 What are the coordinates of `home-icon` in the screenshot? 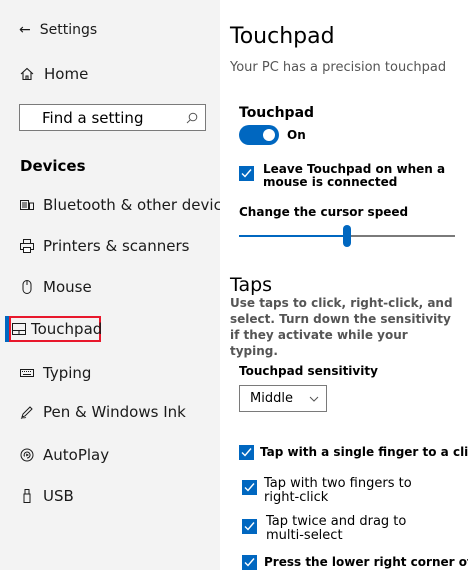 It's located at (27, 74).